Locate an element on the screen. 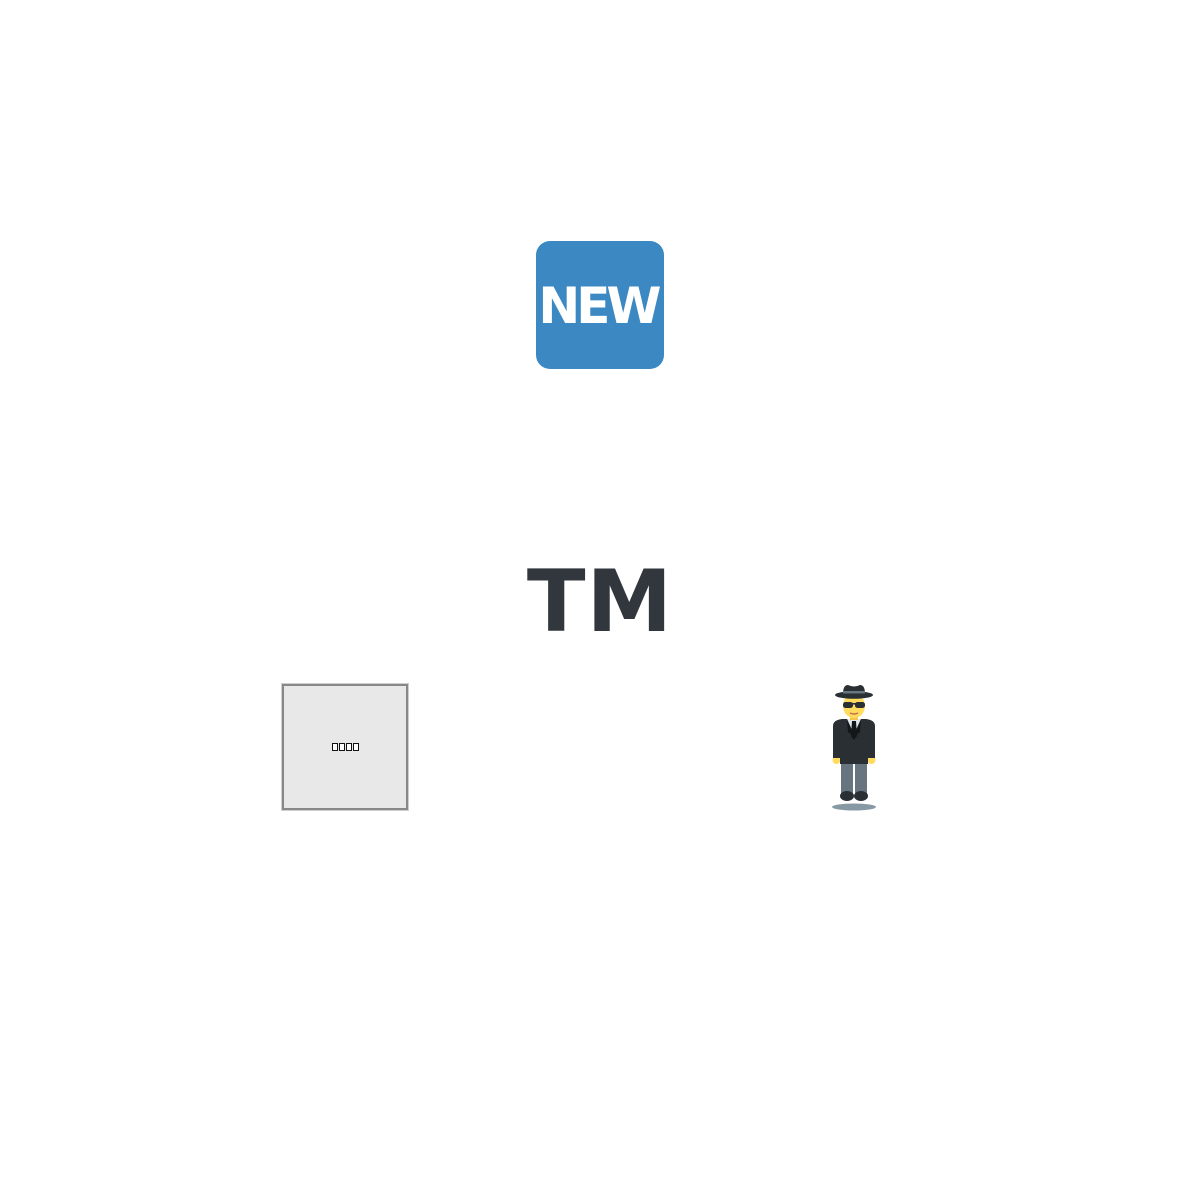  trade-mark-label: TM is located at coordinates (600, 602).